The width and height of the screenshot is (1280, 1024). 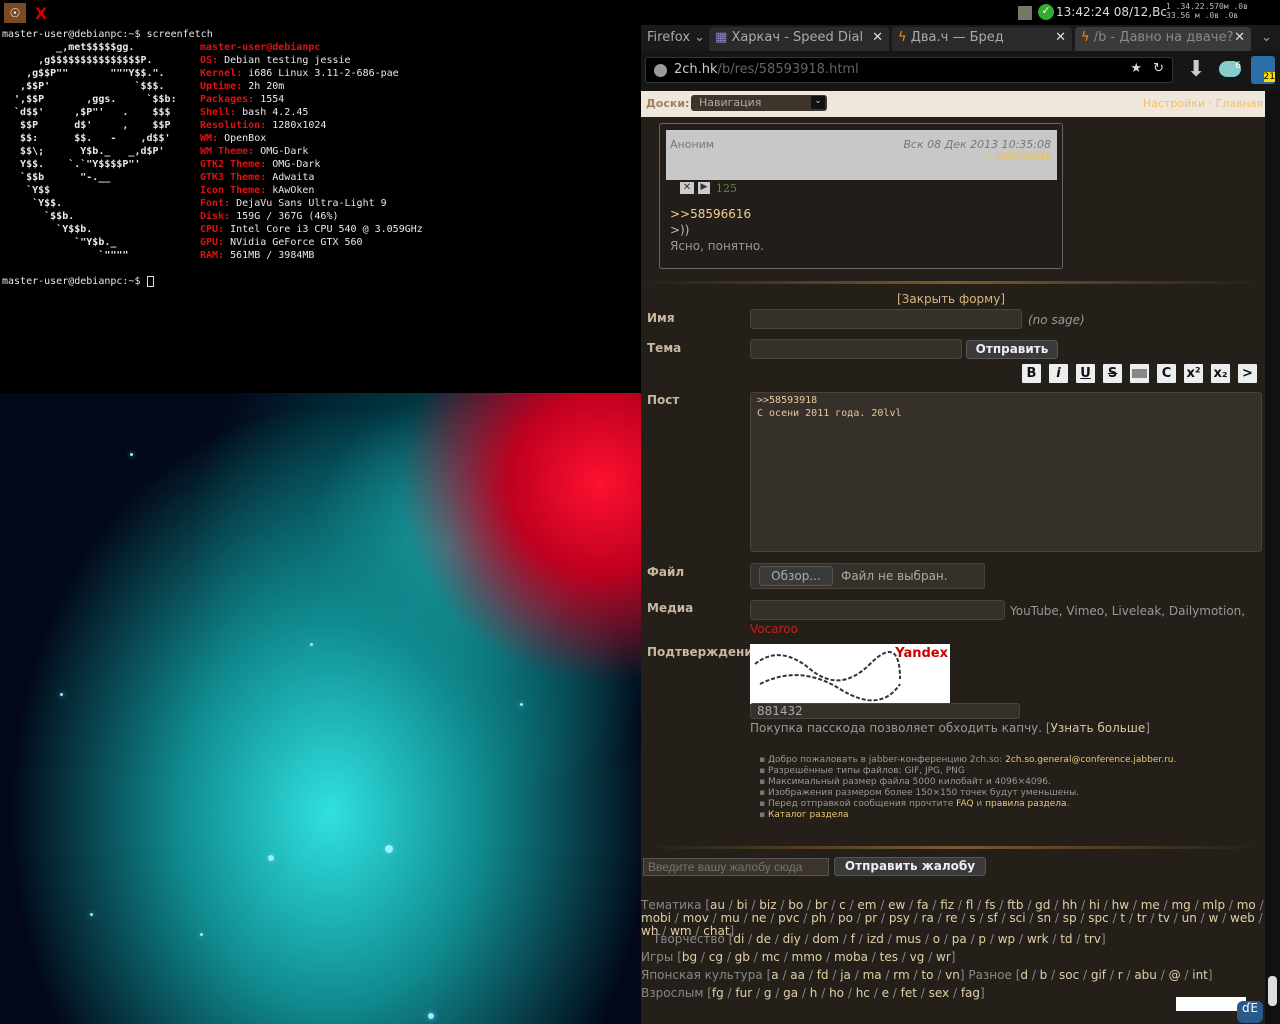 What do you see at coordinates (1136, 68) in the screenshot?
I see `bookmark-star-icon: ★` at bounding box center [1136, 68].